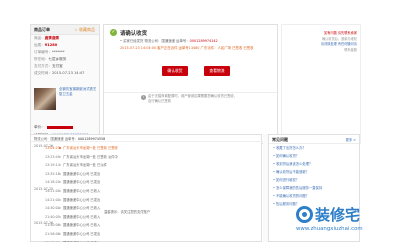 This screenshot has height=242, width=400. Describe the element at coordinates (133, 34) in the screenshot. I see `confirm-title: 请确认收货` at that location.